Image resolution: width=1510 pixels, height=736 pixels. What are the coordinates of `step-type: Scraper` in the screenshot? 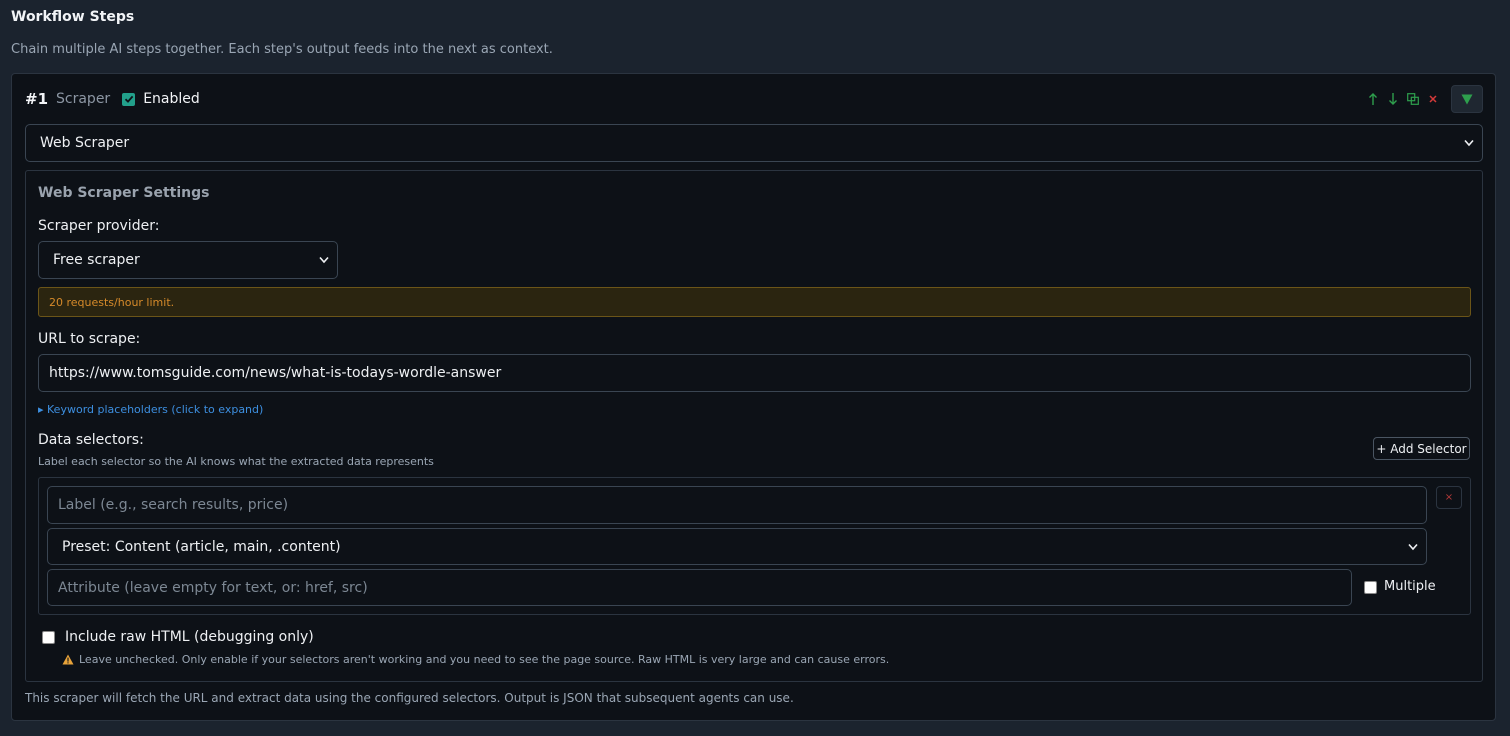 It's located at (83, 99).